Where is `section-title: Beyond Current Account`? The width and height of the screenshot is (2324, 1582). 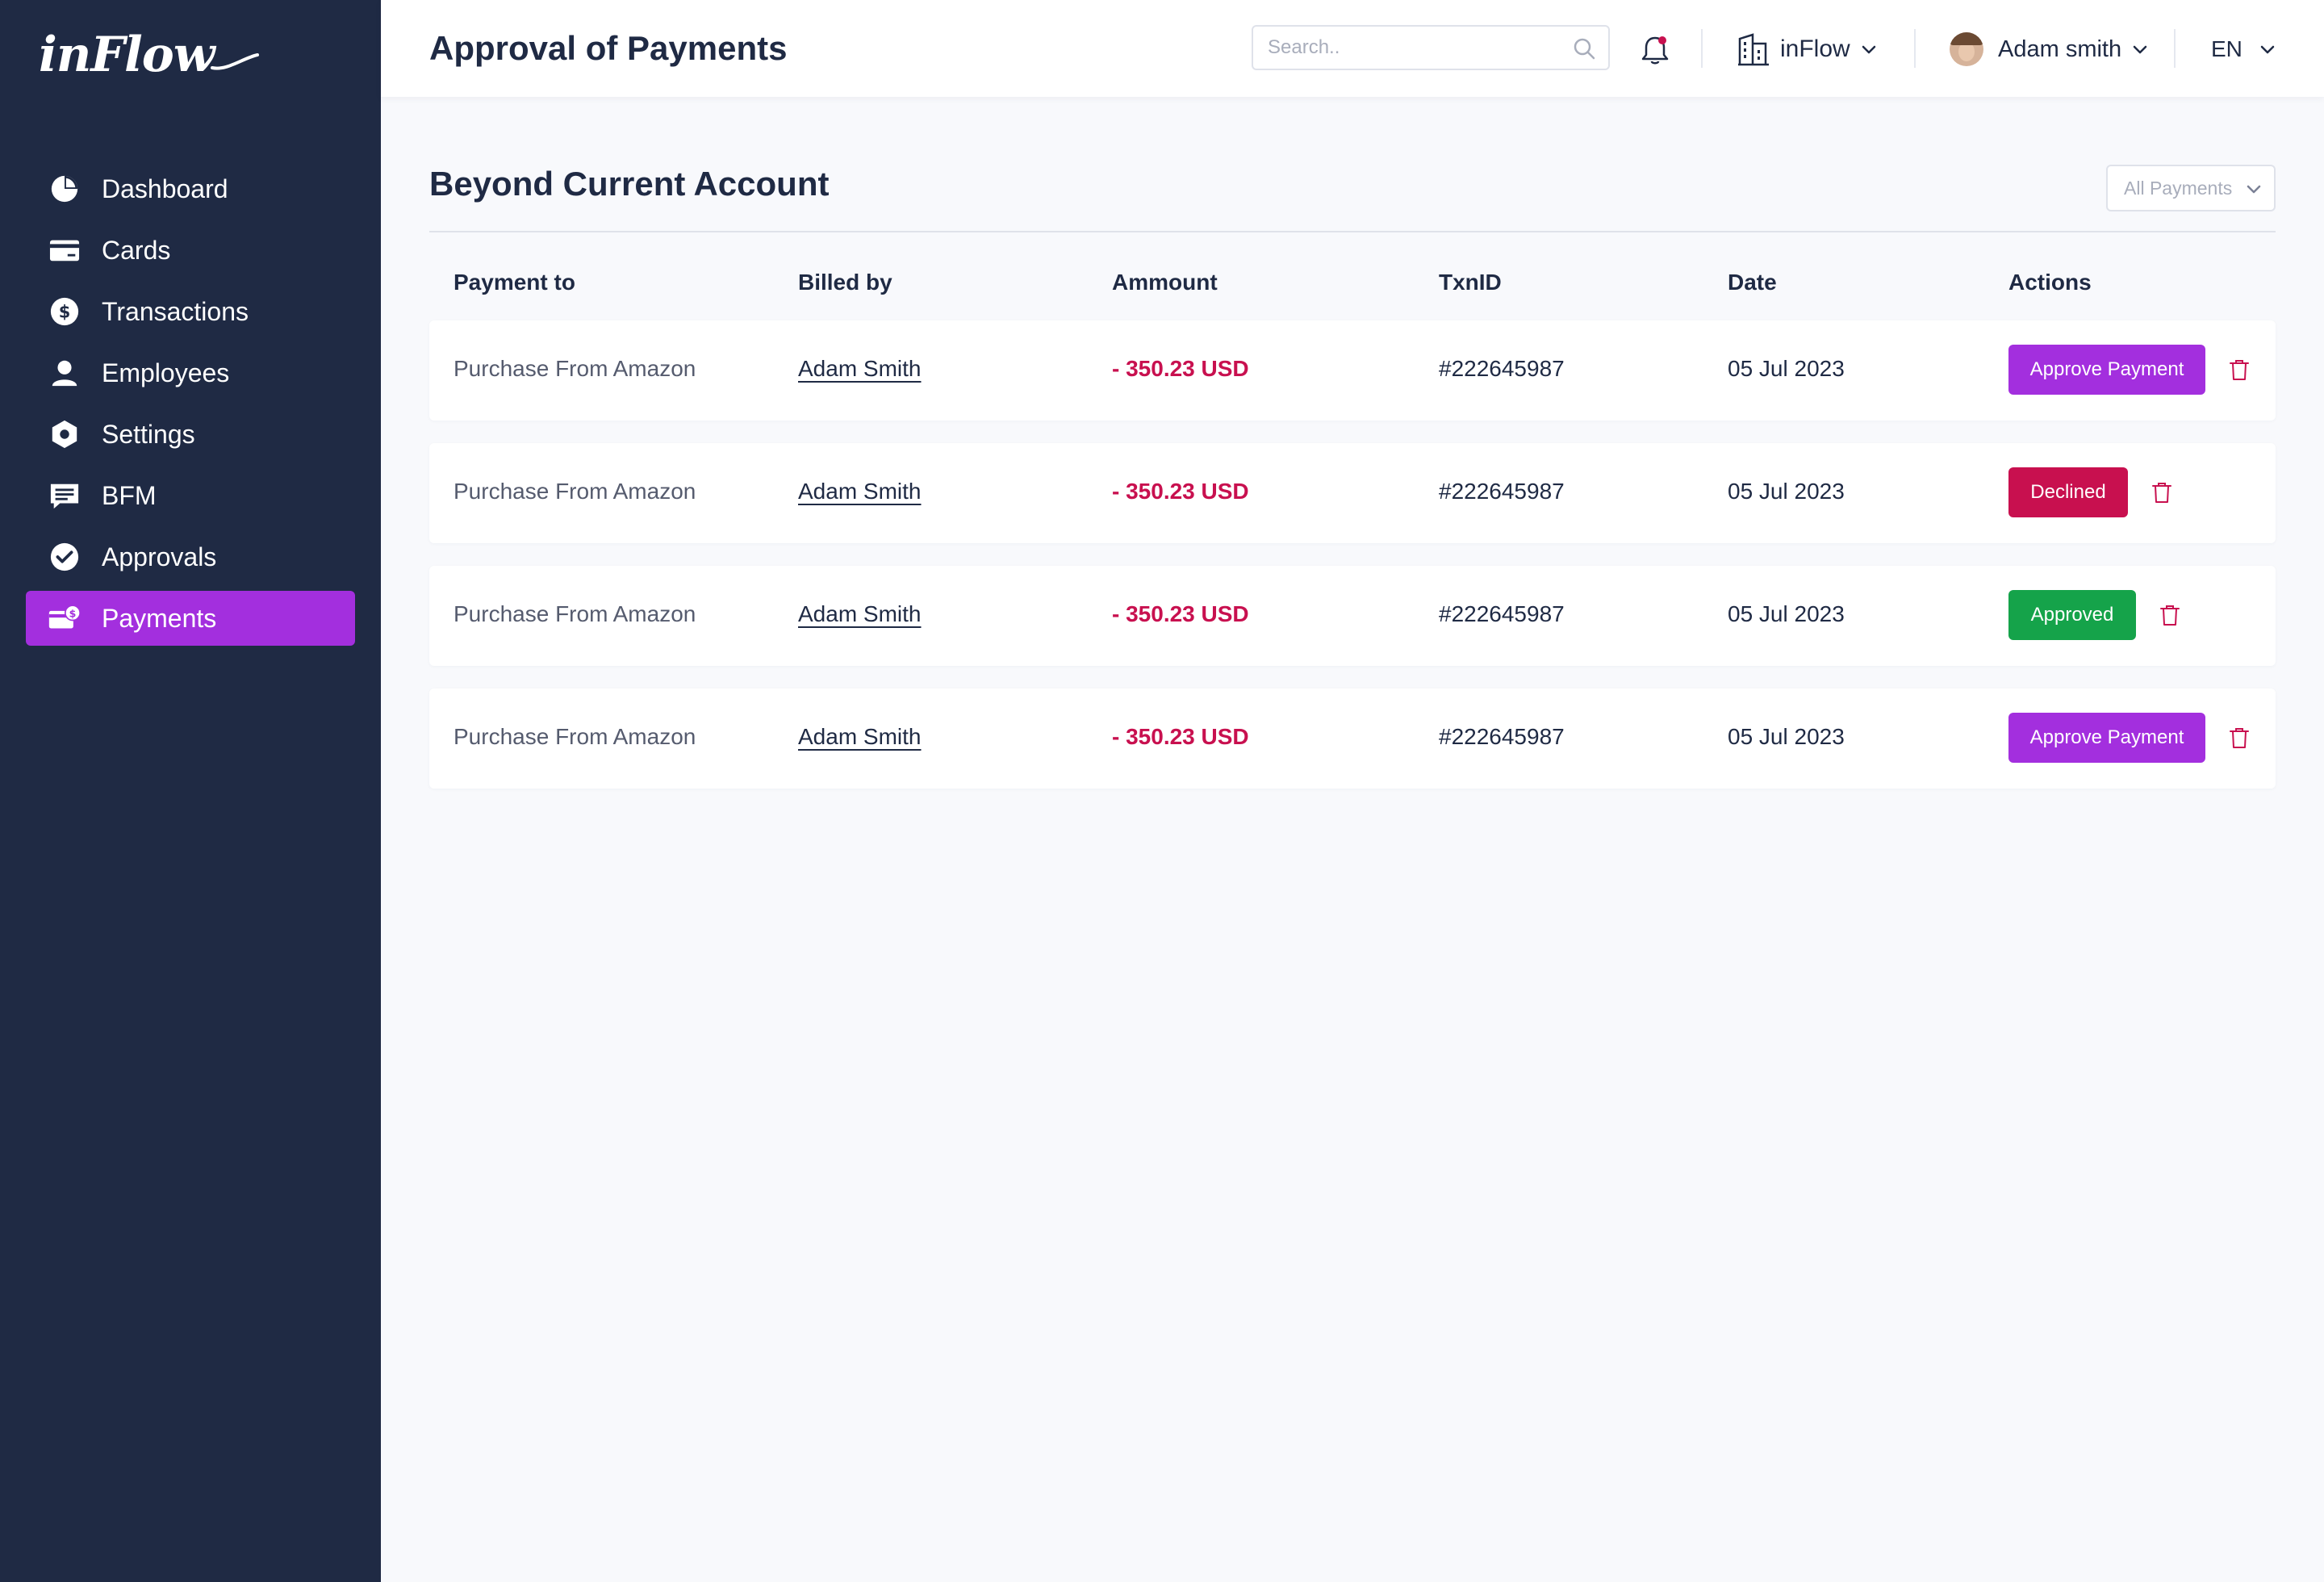 section-title: Beyond Current Account is located at coordinates (629, 184).